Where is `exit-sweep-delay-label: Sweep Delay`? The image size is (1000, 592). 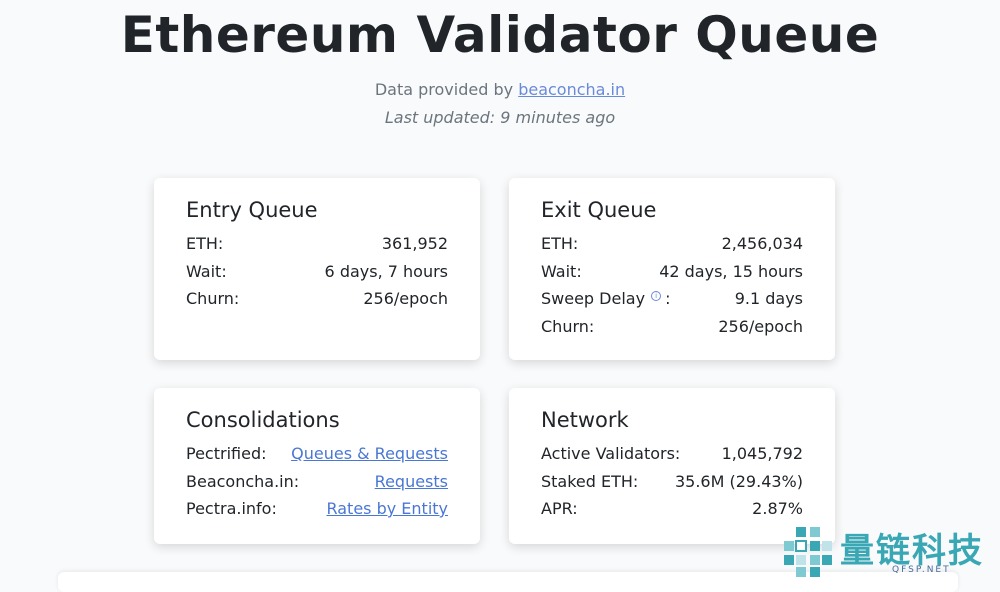 exit-sweep-delay-label: Sweep Delay is located at coordinates (593, 298).